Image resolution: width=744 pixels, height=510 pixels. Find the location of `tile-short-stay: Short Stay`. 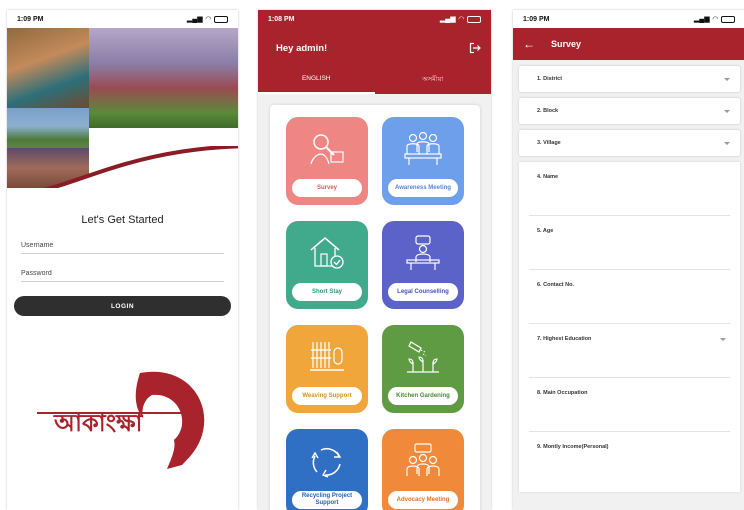

tile-short-stay: Short Stay is located at coordinates (327, 265).